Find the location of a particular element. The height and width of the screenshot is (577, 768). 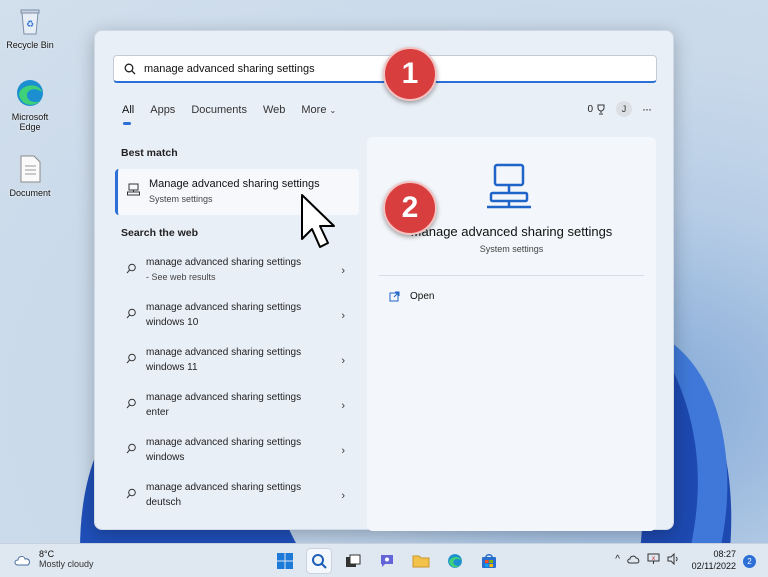

clock-date: 02/11/2022 is located at coordinates (713, 566).